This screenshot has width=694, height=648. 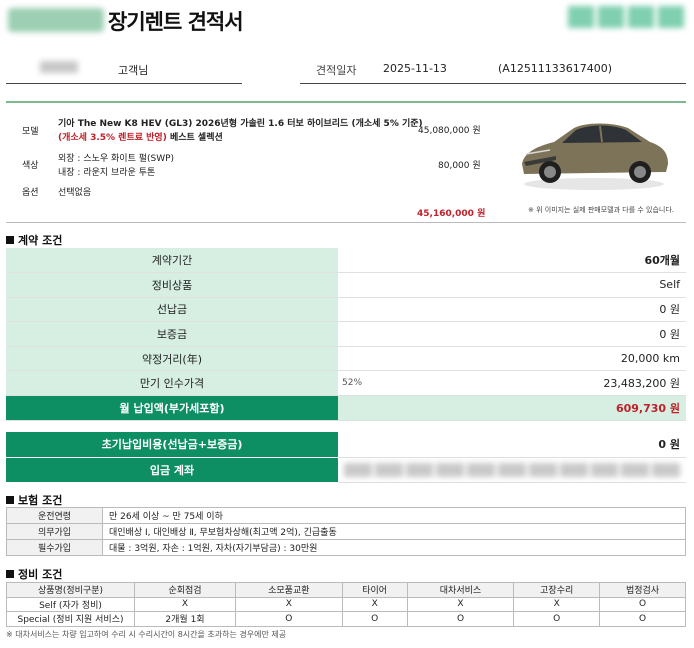 I want to click on table-row: 선납금 0 원, so click(x=346, y=310).